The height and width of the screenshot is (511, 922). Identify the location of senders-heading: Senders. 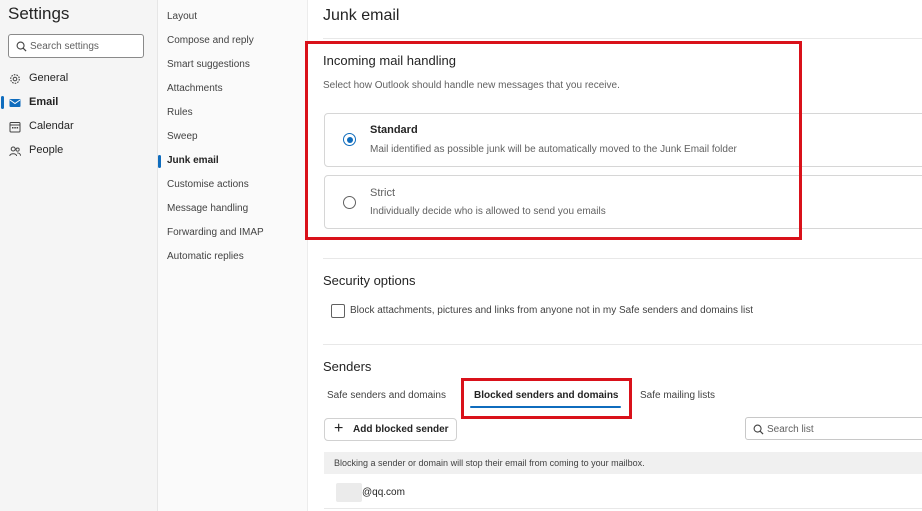
(347, 366).